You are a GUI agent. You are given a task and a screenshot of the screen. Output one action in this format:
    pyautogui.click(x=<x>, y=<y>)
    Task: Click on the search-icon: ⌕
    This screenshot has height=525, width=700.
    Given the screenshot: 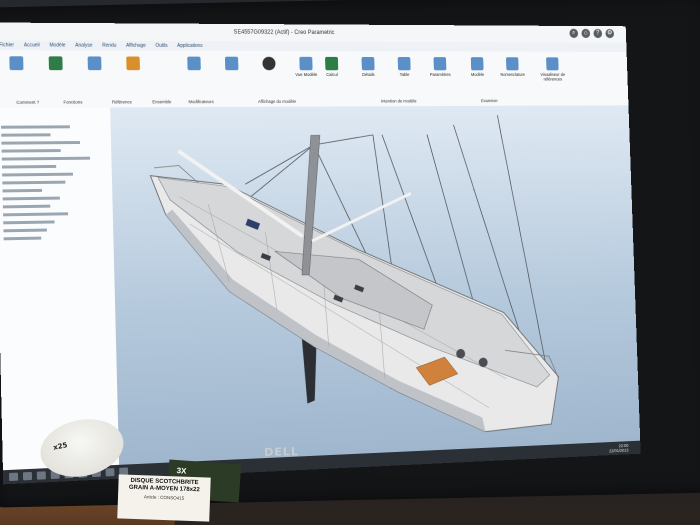 What is the action you would take?
    pyautogui.click(x=573, y=33)
    